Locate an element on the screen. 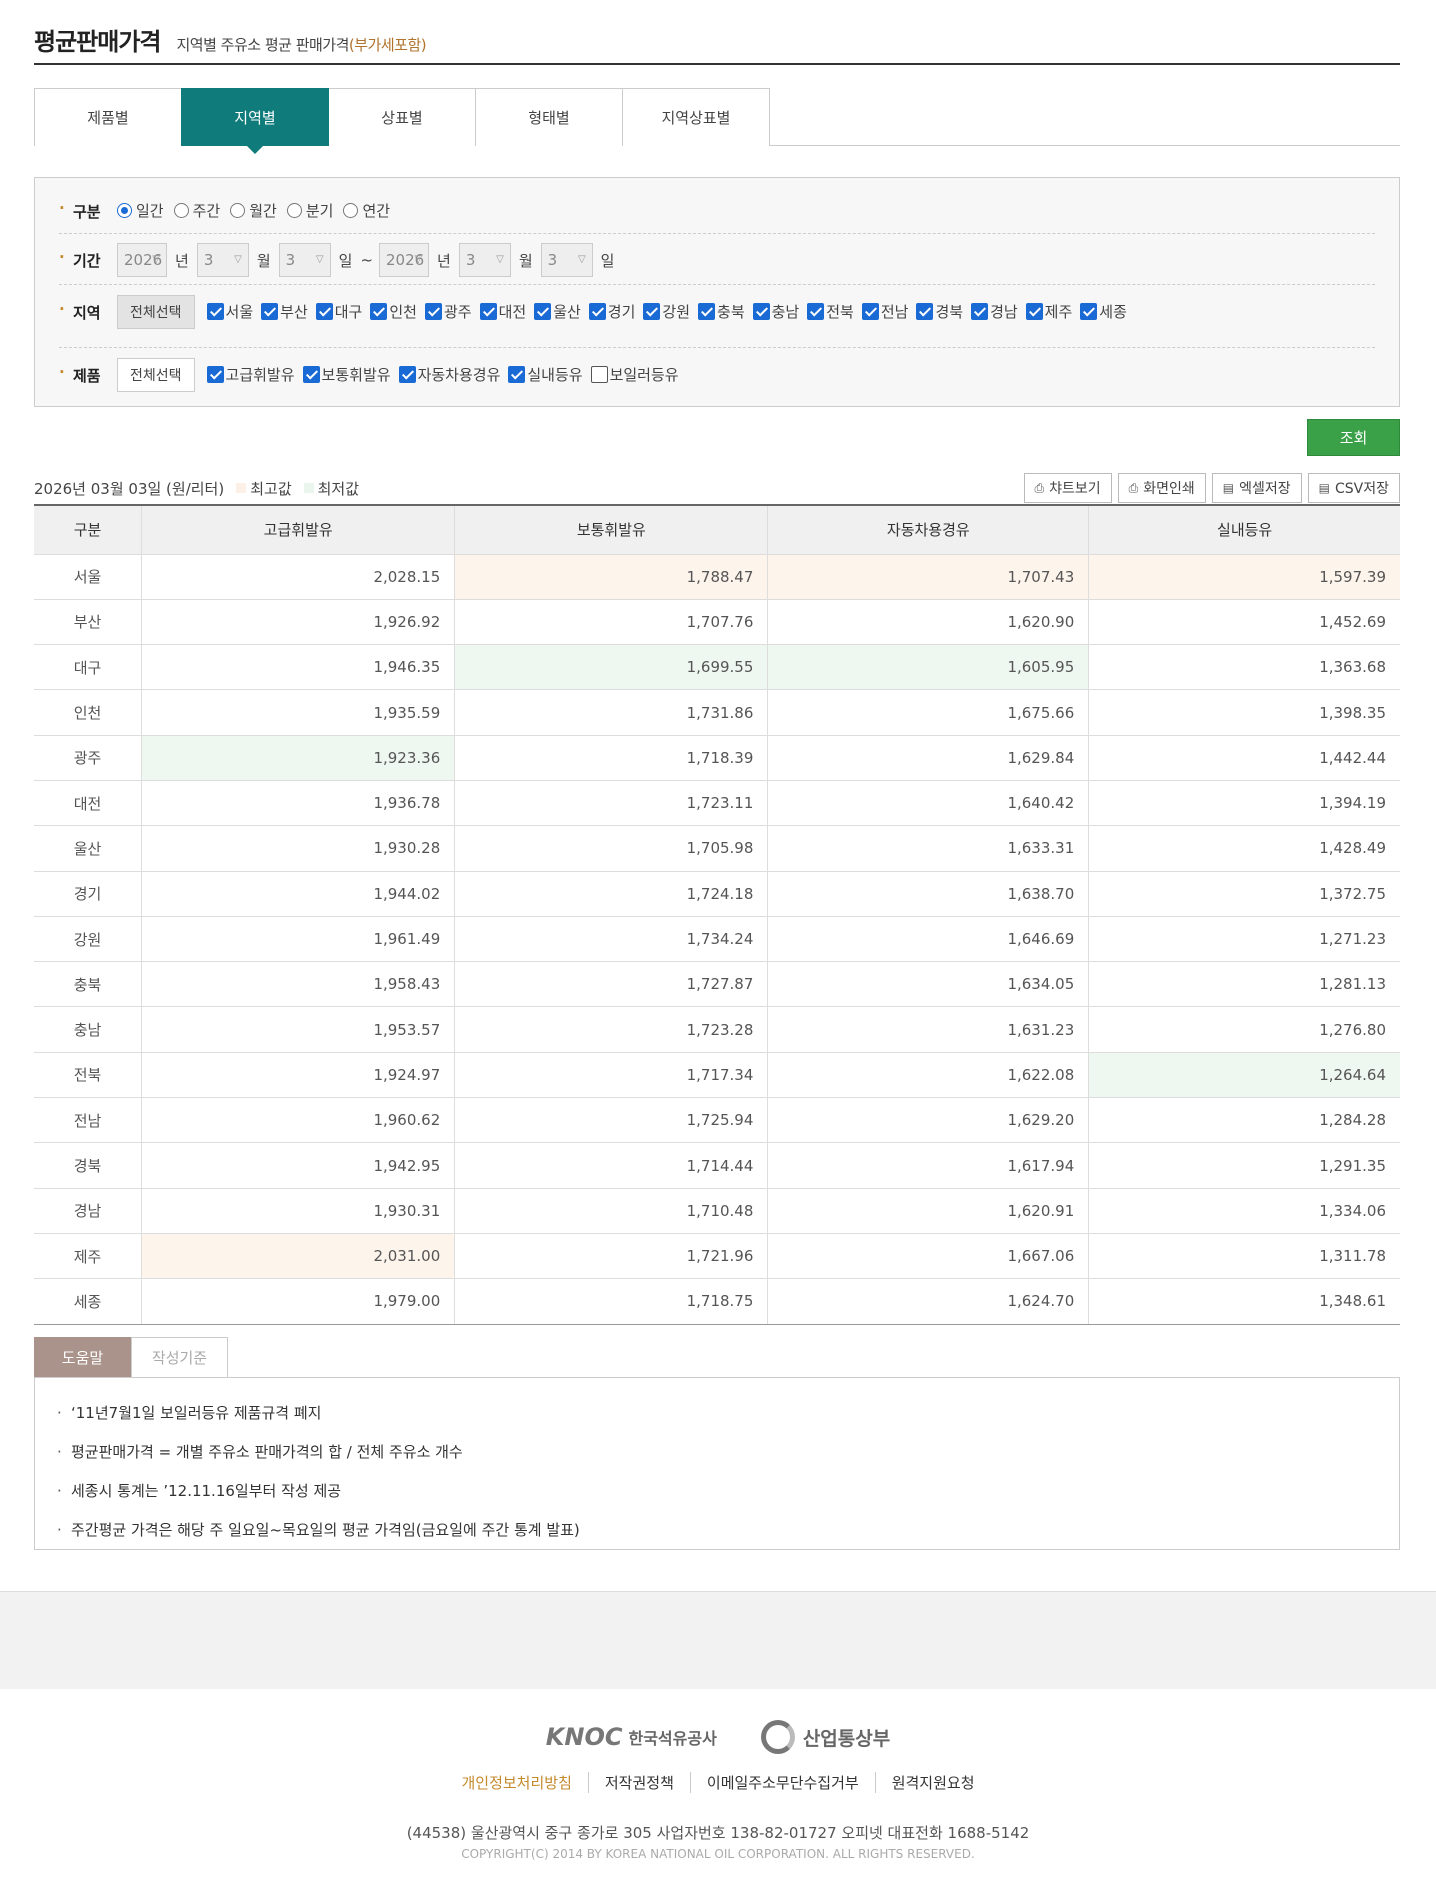 The height and width of the screenshot is (1894, 1436). checkbox-item: 실내등유 is located at coordinates (545, 374).